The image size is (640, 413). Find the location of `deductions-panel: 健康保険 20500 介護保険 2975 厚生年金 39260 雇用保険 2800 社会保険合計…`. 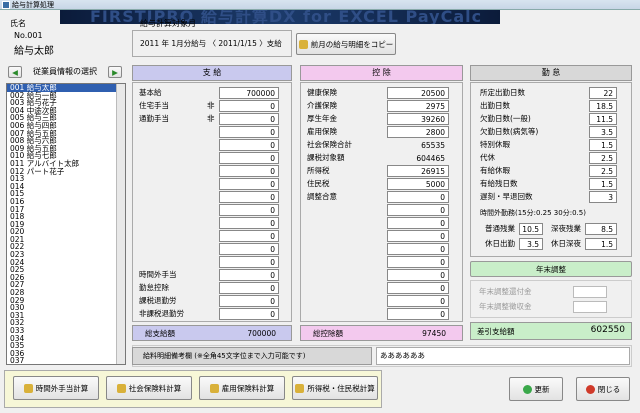

deductions-panel: 健康保険 20500 介護保険 2975 厚生年金 39260 雇用保険 2800 社会保険合計… is located at coordinates (381, 202).